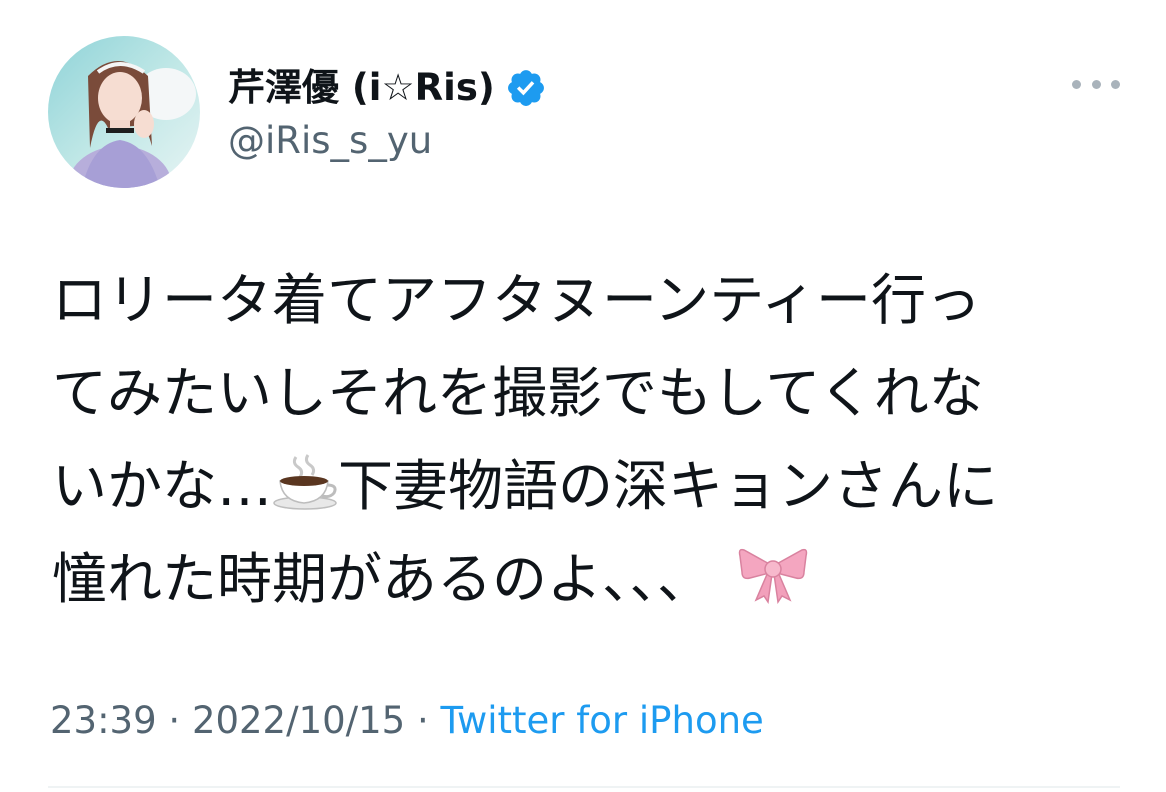  What do you see at coordinates (382, 579) in the screenshot?
I see `tweet-line-text: 憧れた時期があるのよ、、、` at bounding box center [382, 579].